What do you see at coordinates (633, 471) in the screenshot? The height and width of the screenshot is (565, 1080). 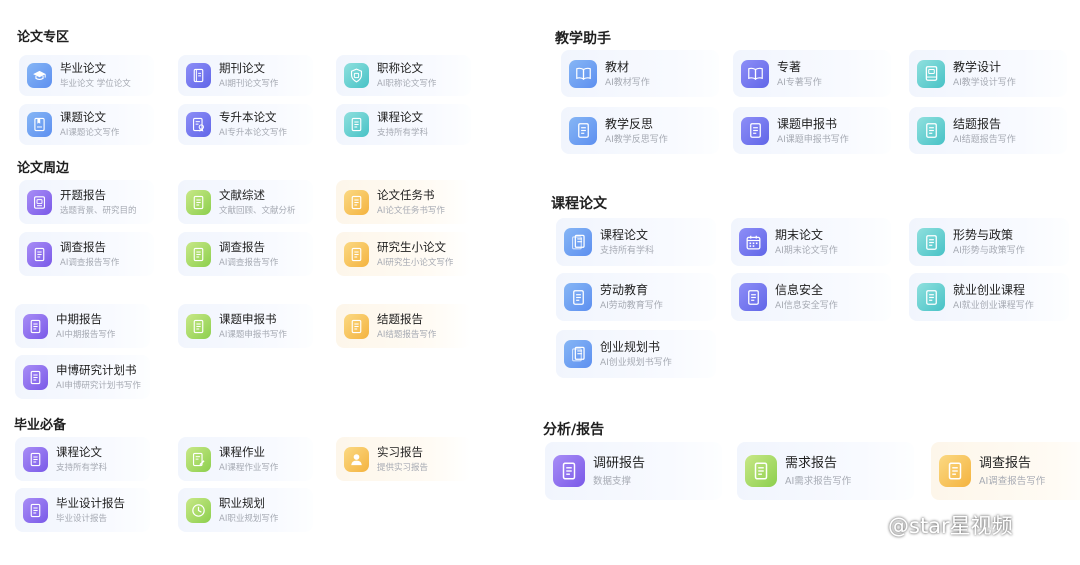 I see `tool-card: 调研报告 数据支撑` at bounding box center [633, 471].